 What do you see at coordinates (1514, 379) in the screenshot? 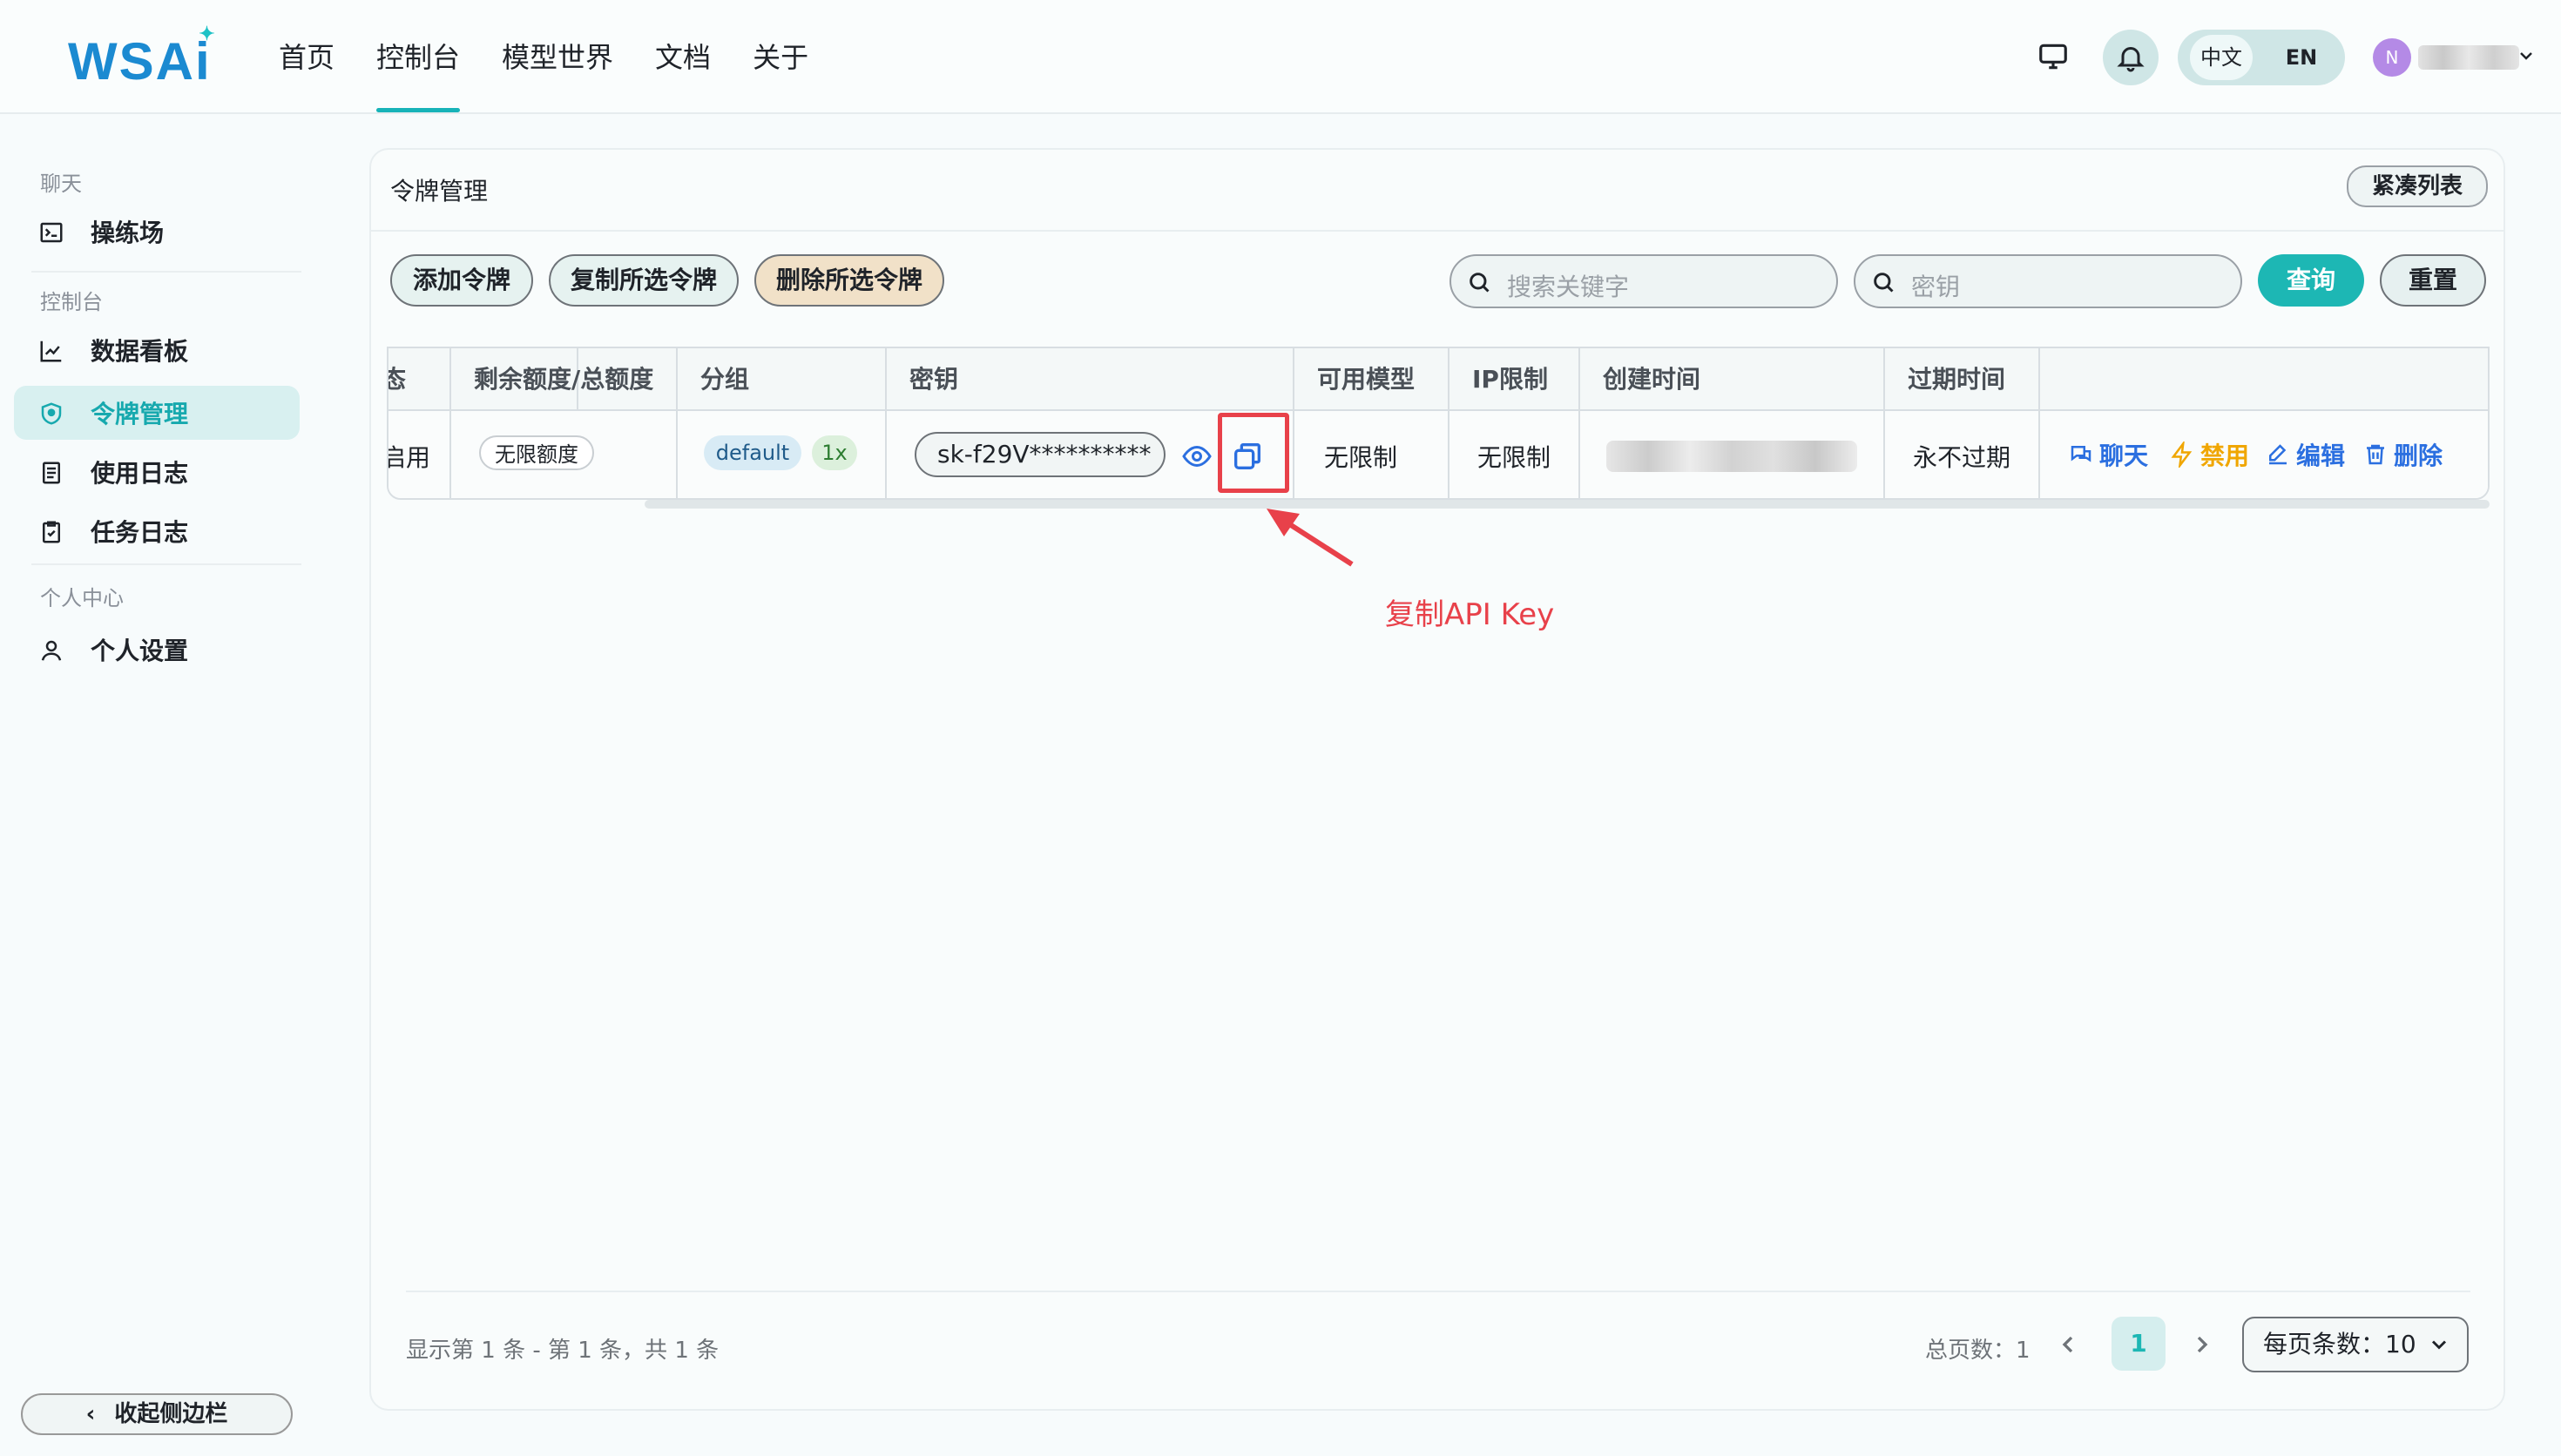
I see `column-header-ip: IP限制` at bounding box center [1514, 379].